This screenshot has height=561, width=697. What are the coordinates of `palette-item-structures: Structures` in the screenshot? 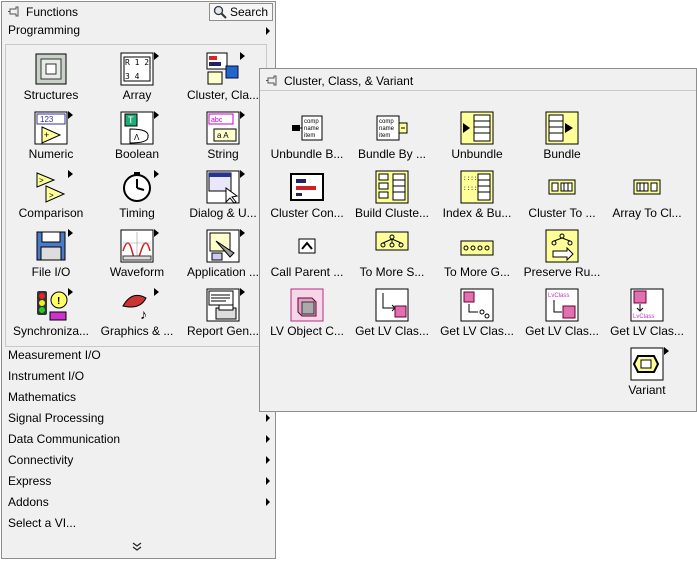 It's located at (51, 79).